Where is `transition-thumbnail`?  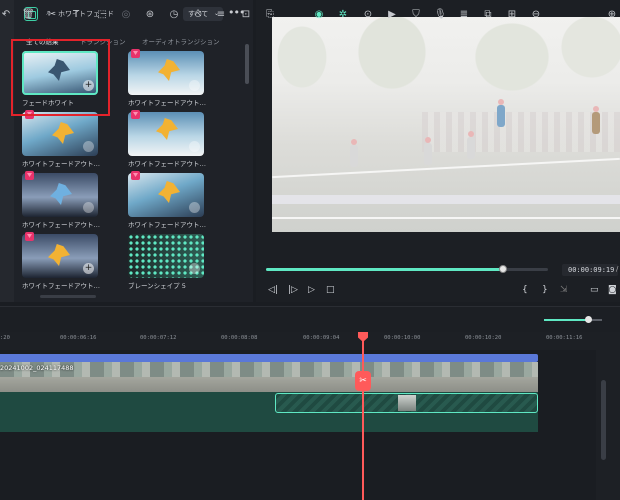 transition-thumbnail is located at coordinates (407, 403).